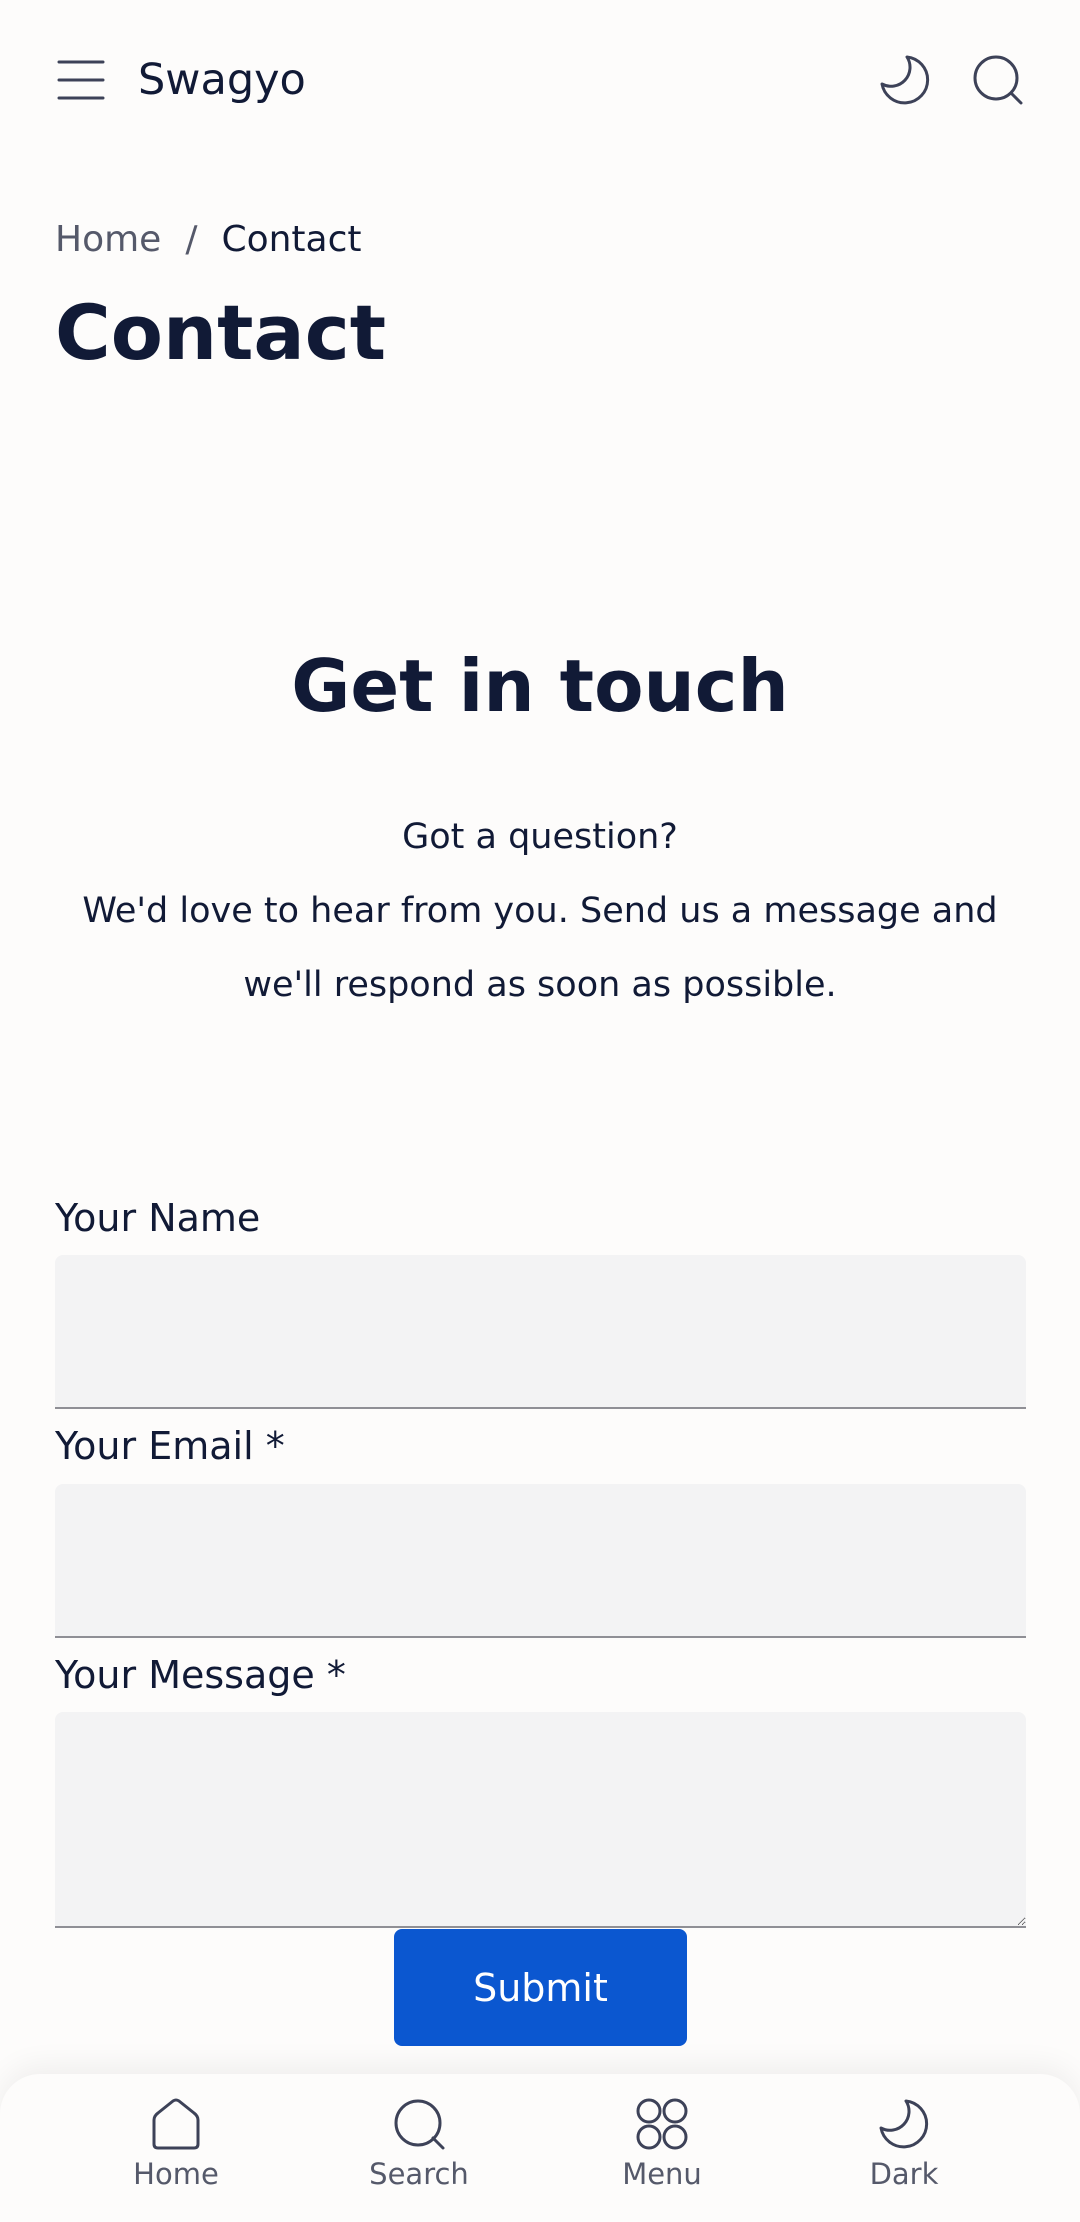  What do you see at coordinates (540, 686) in the screenshot?
I see `section-title: Get in touch` at bounding box center [540, 686].